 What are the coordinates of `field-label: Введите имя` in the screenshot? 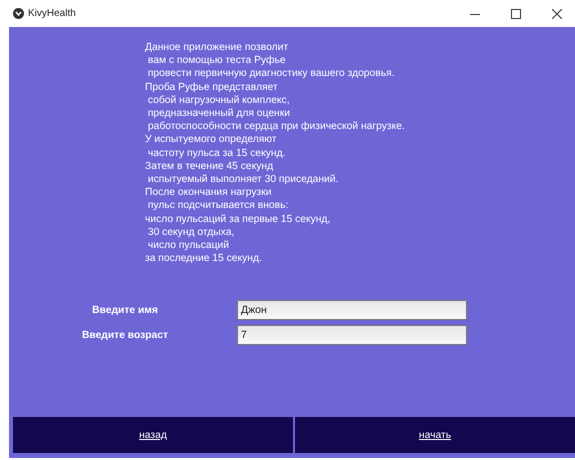 It's located at (125, 310).